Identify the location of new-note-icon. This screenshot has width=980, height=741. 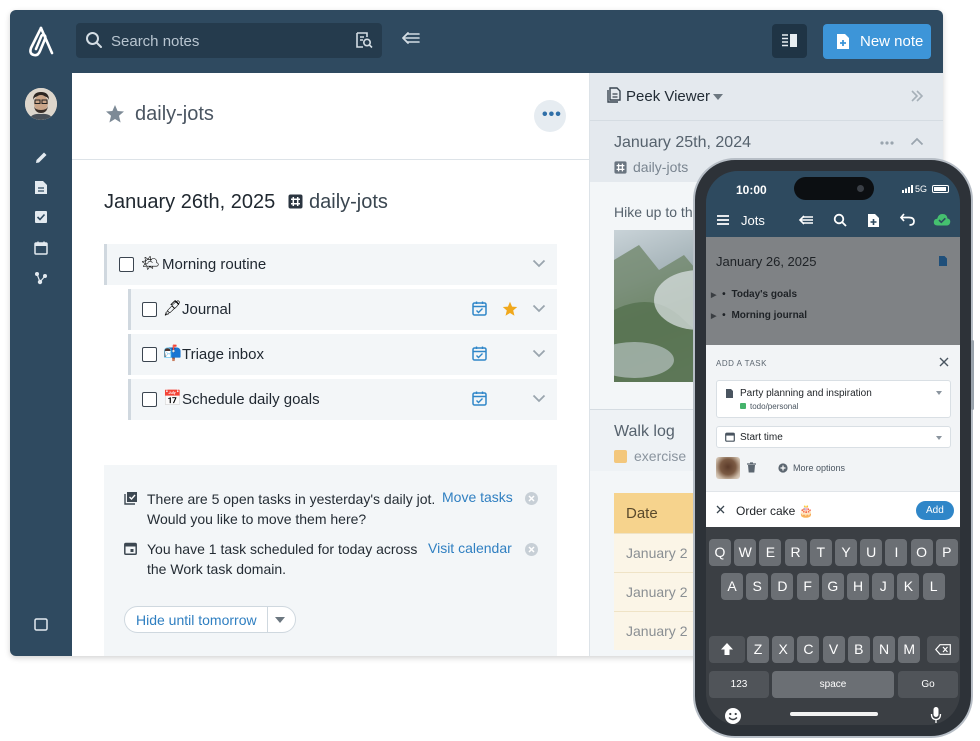
(873, 220).